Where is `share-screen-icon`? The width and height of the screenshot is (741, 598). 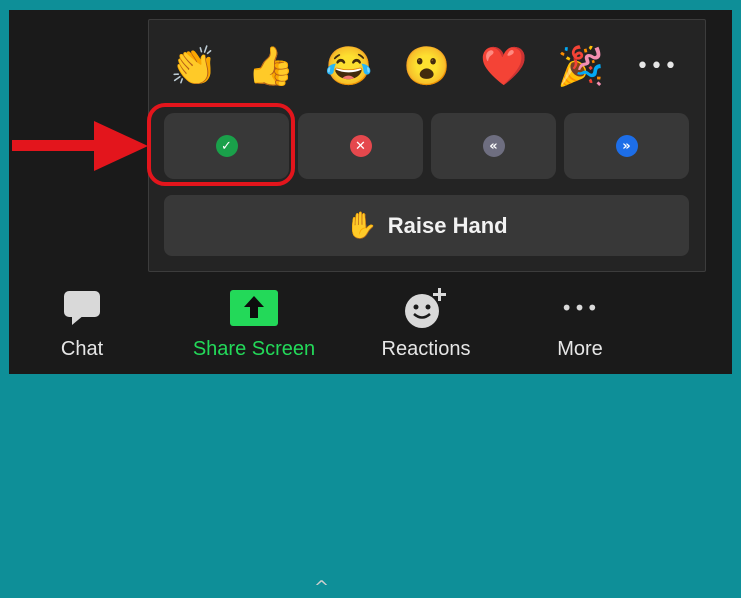
share-screen-icon is located at coordinates (254, 308).